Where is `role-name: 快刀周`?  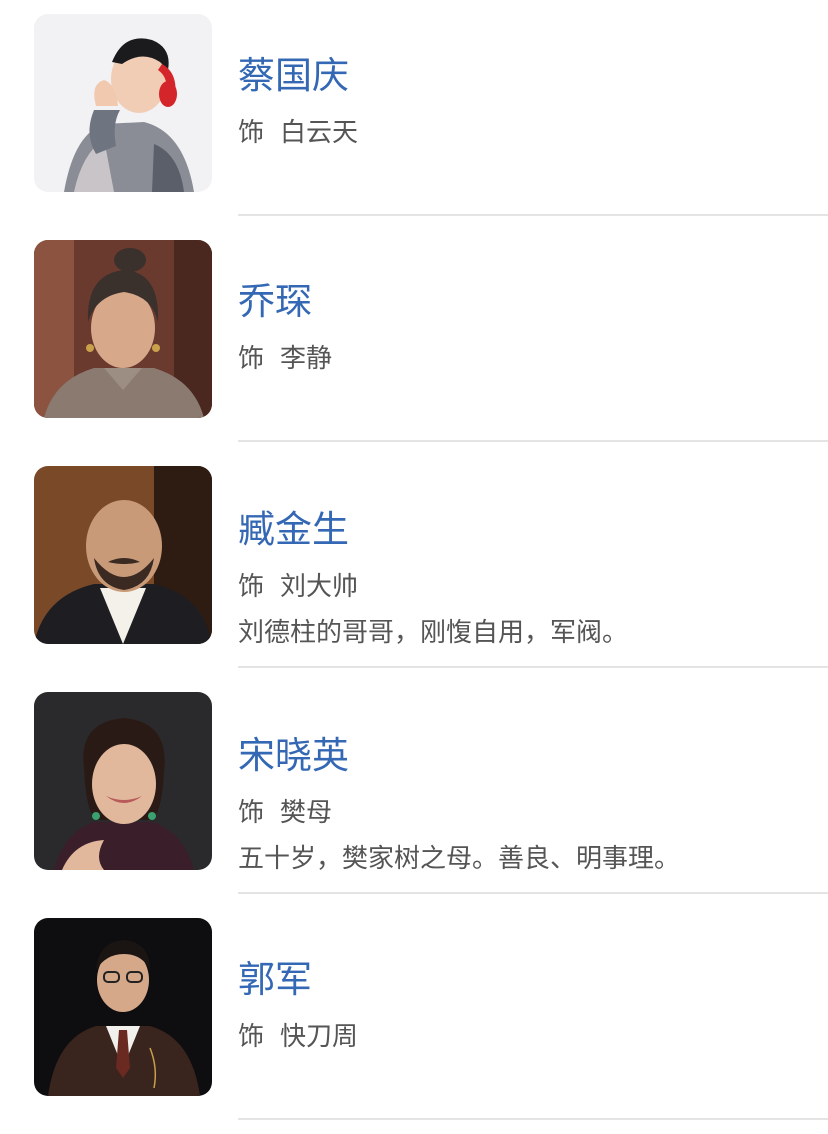
role-name: 快刀周 is located at coordinates (319, 1037).